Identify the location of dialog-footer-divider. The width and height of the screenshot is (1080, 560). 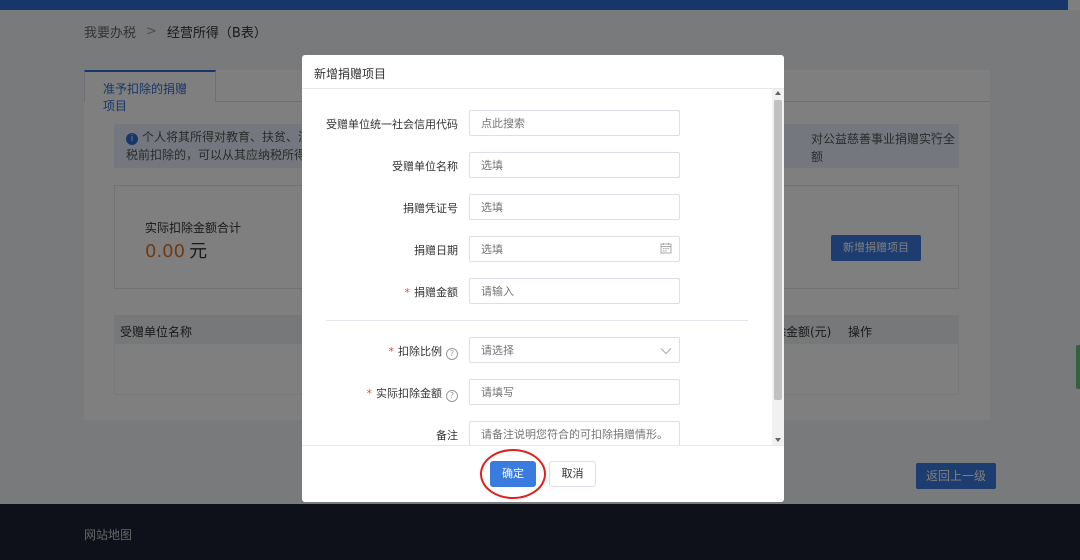
(543, 445).